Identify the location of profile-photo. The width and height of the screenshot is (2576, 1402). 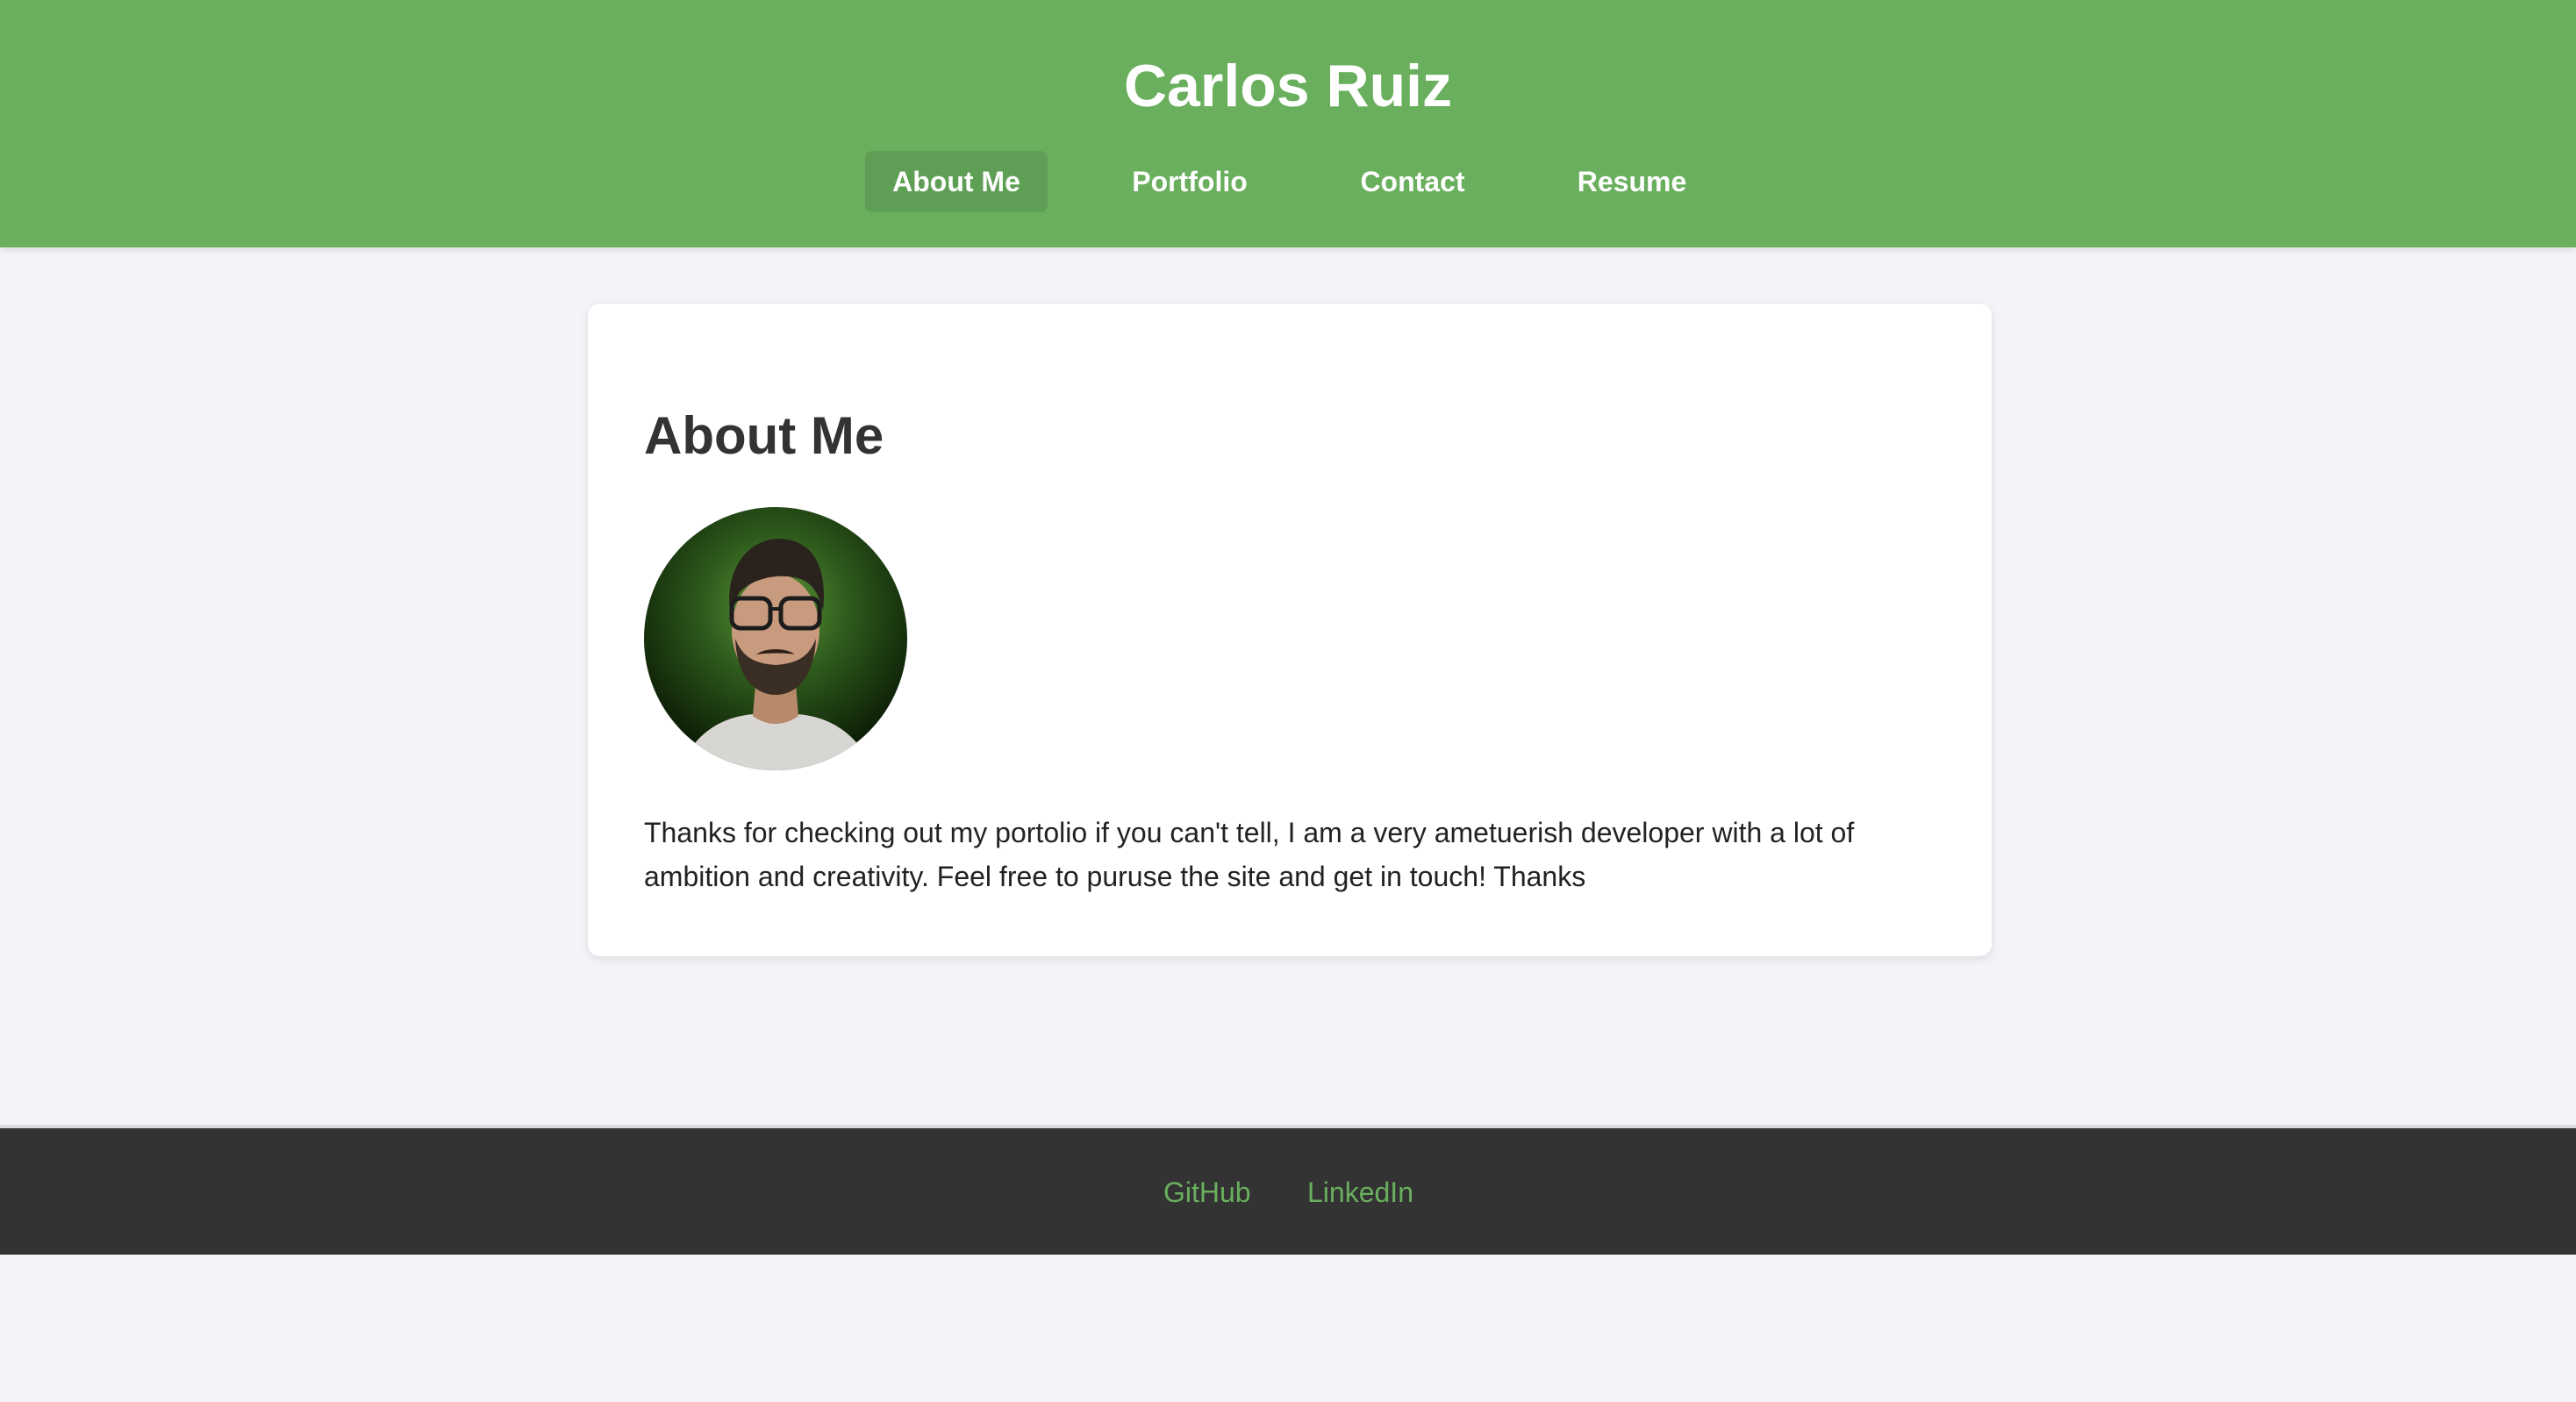
(775, 638).